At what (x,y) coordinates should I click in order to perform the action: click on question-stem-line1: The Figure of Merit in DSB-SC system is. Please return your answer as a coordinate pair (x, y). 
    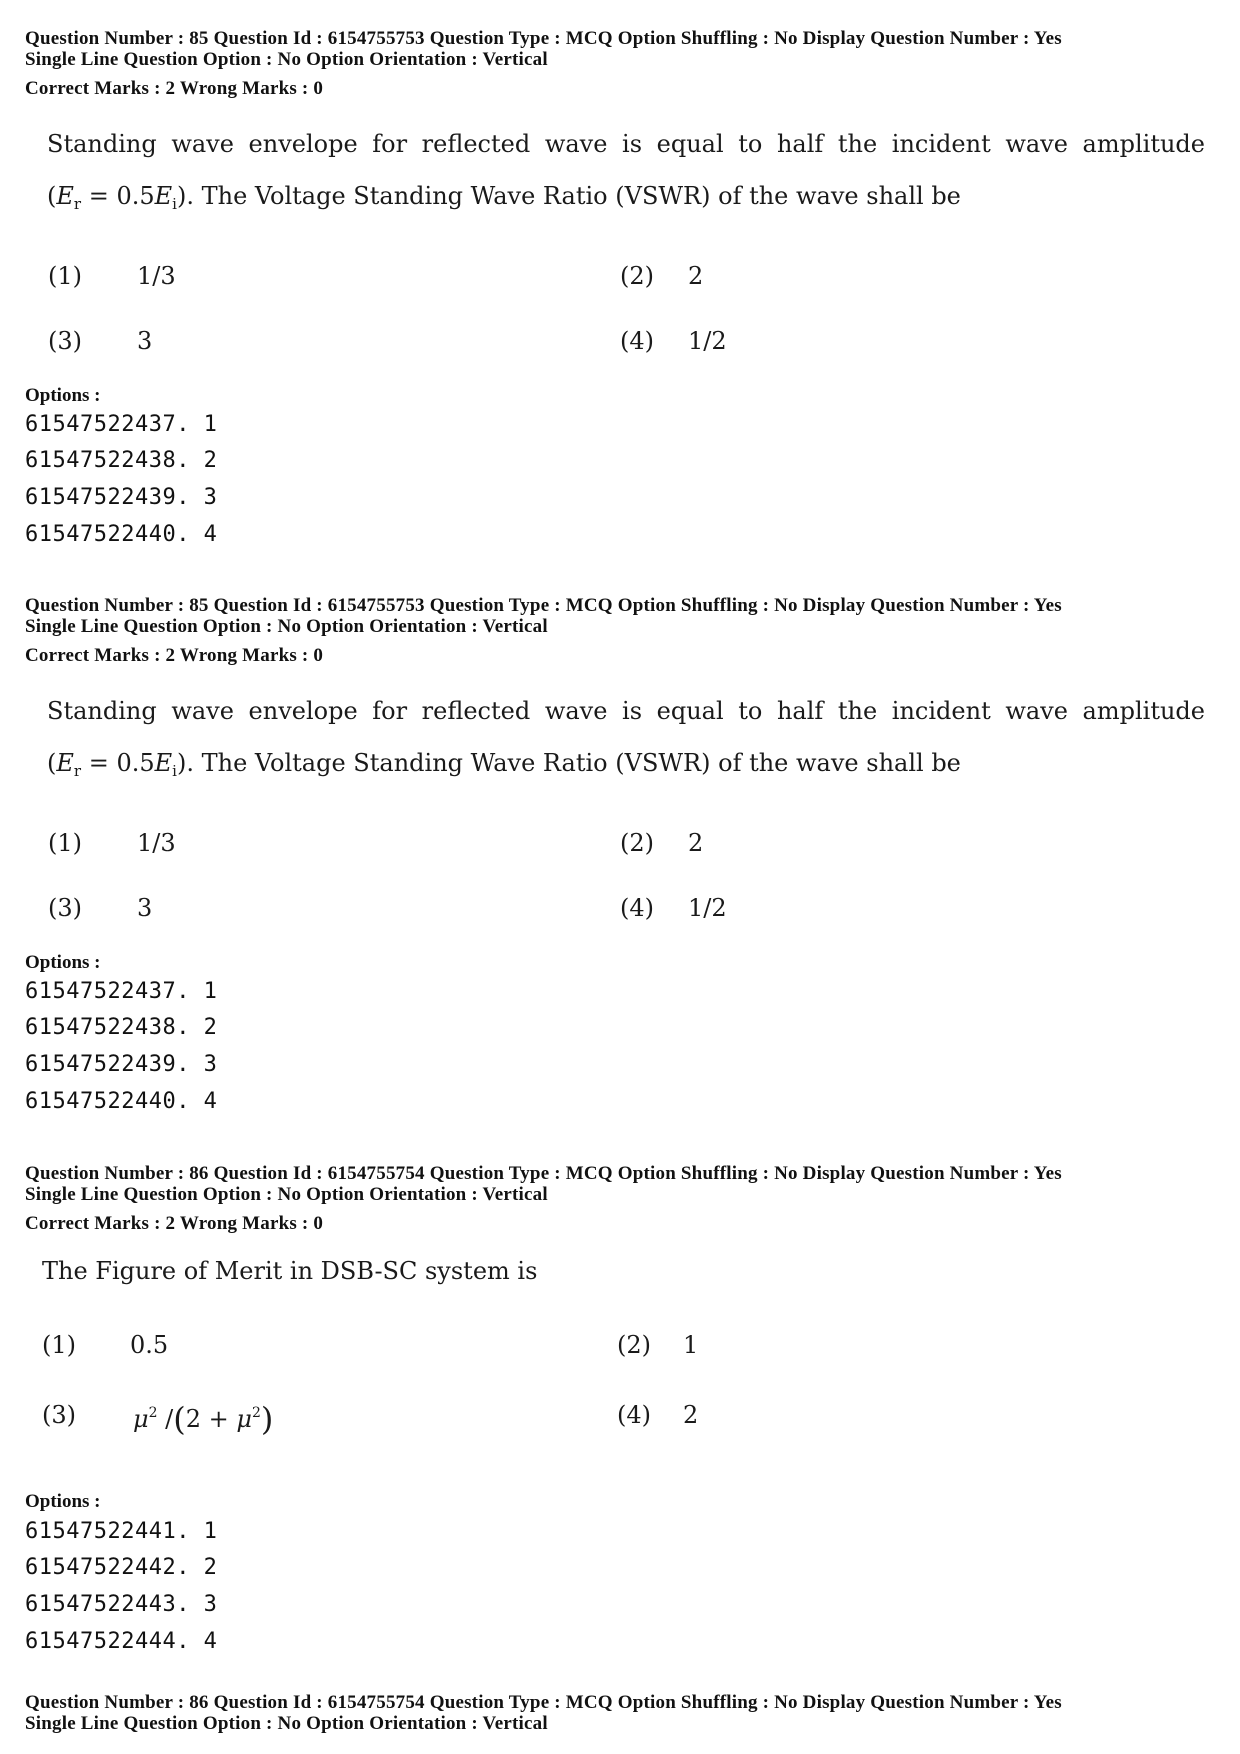
    Looking at the image, I should click on (290, 1271).